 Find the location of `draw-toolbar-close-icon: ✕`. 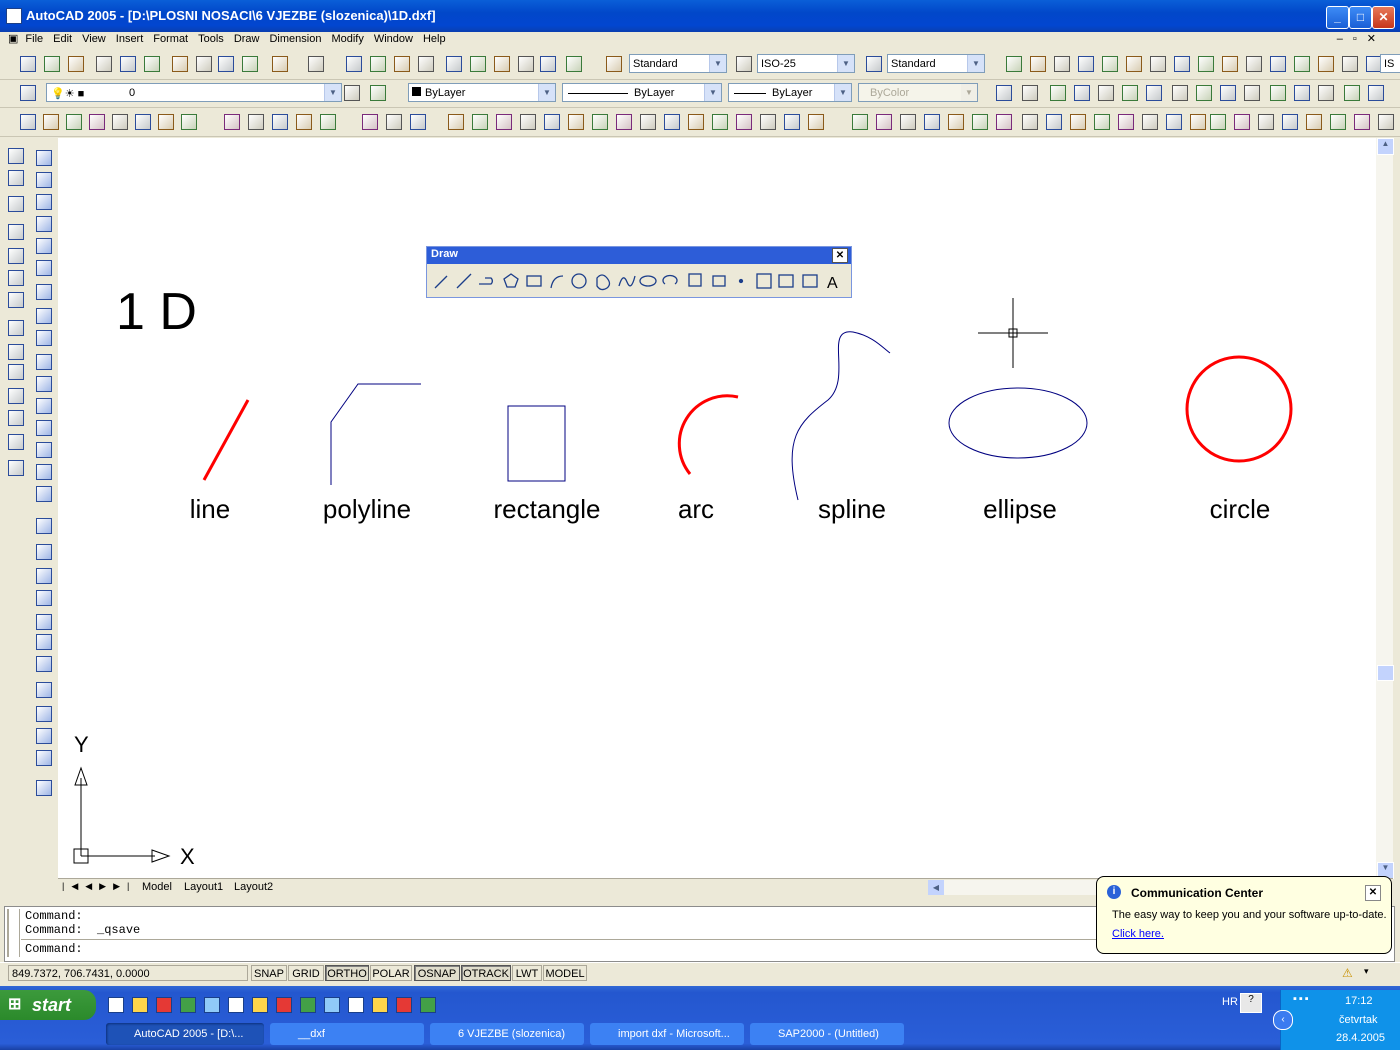

draw-toolbar-close-icon: ✕ is located at coordinates (840, 255).